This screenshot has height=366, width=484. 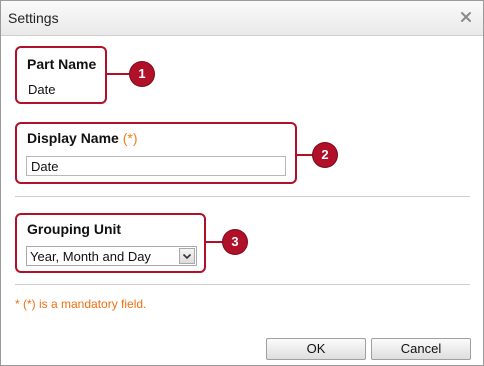 What do you see at coordinates (156, 166) in the screenshot?
I see `display-name-input` at bounding box center [156, 166].